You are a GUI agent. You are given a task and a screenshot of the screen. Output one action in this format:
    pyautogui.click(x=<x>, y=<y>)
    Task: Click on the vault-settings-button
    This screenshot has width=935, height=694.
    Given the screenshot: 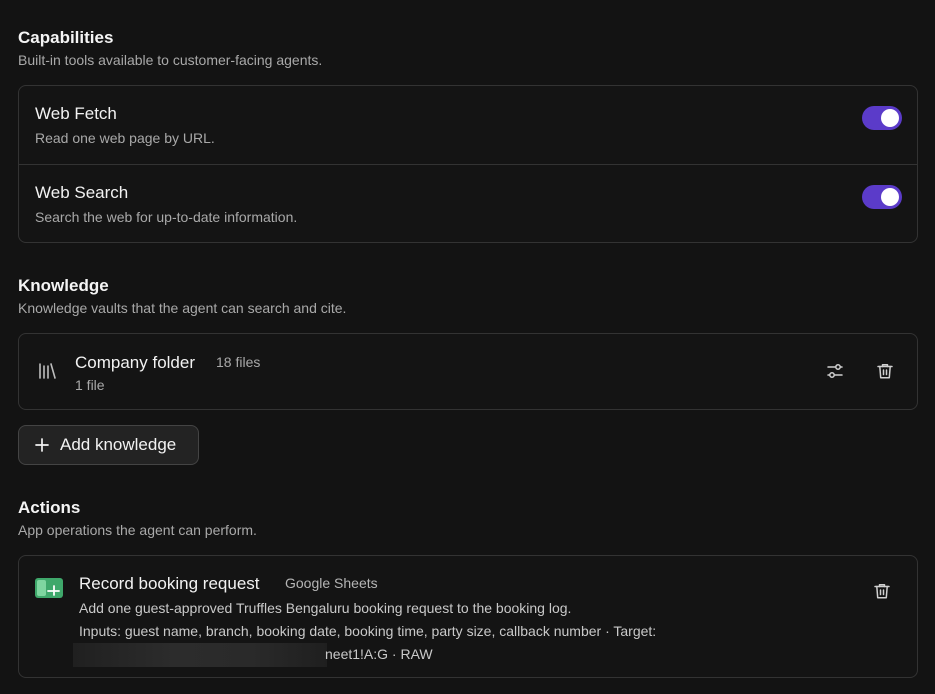 What is the action you would take?
    pyautogui.click(x=835, y=371)
    